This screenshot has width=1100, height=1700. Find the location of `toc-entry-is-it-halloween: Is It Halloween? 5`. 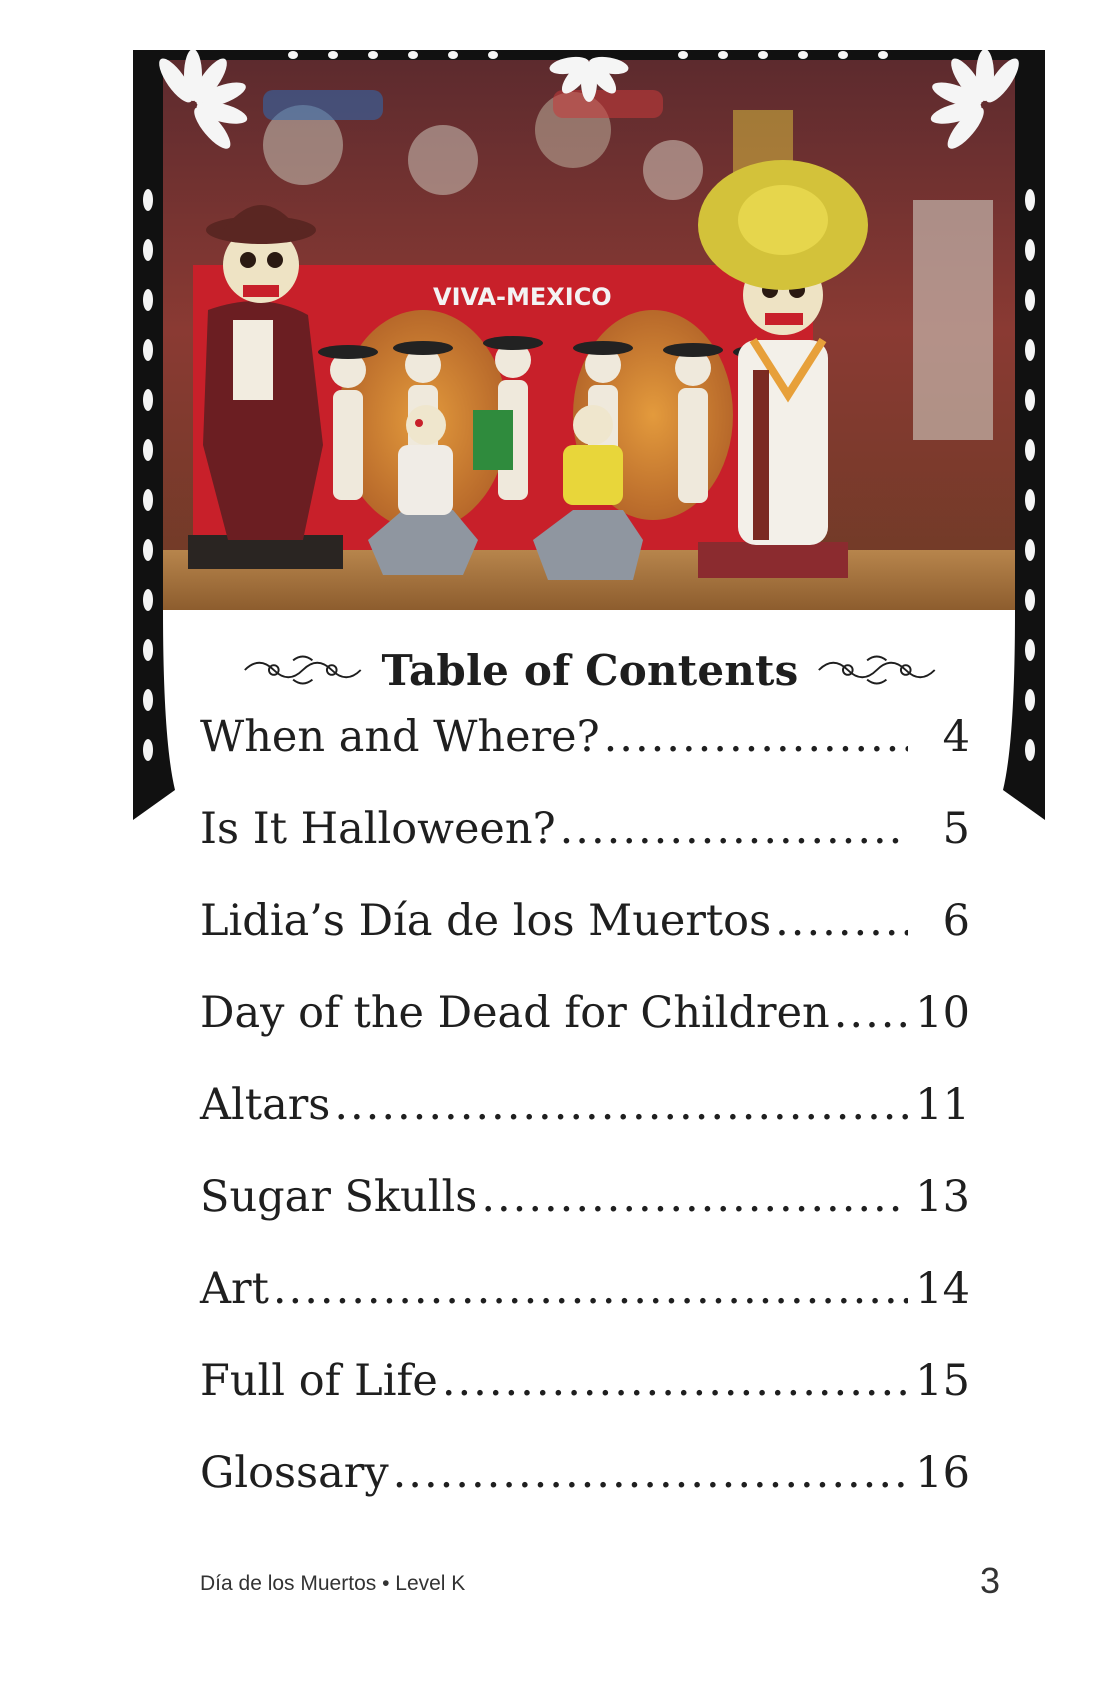

toc-entry-is-it-halloween: Is It Halloween? 5 is located at coordinates (585, 850).